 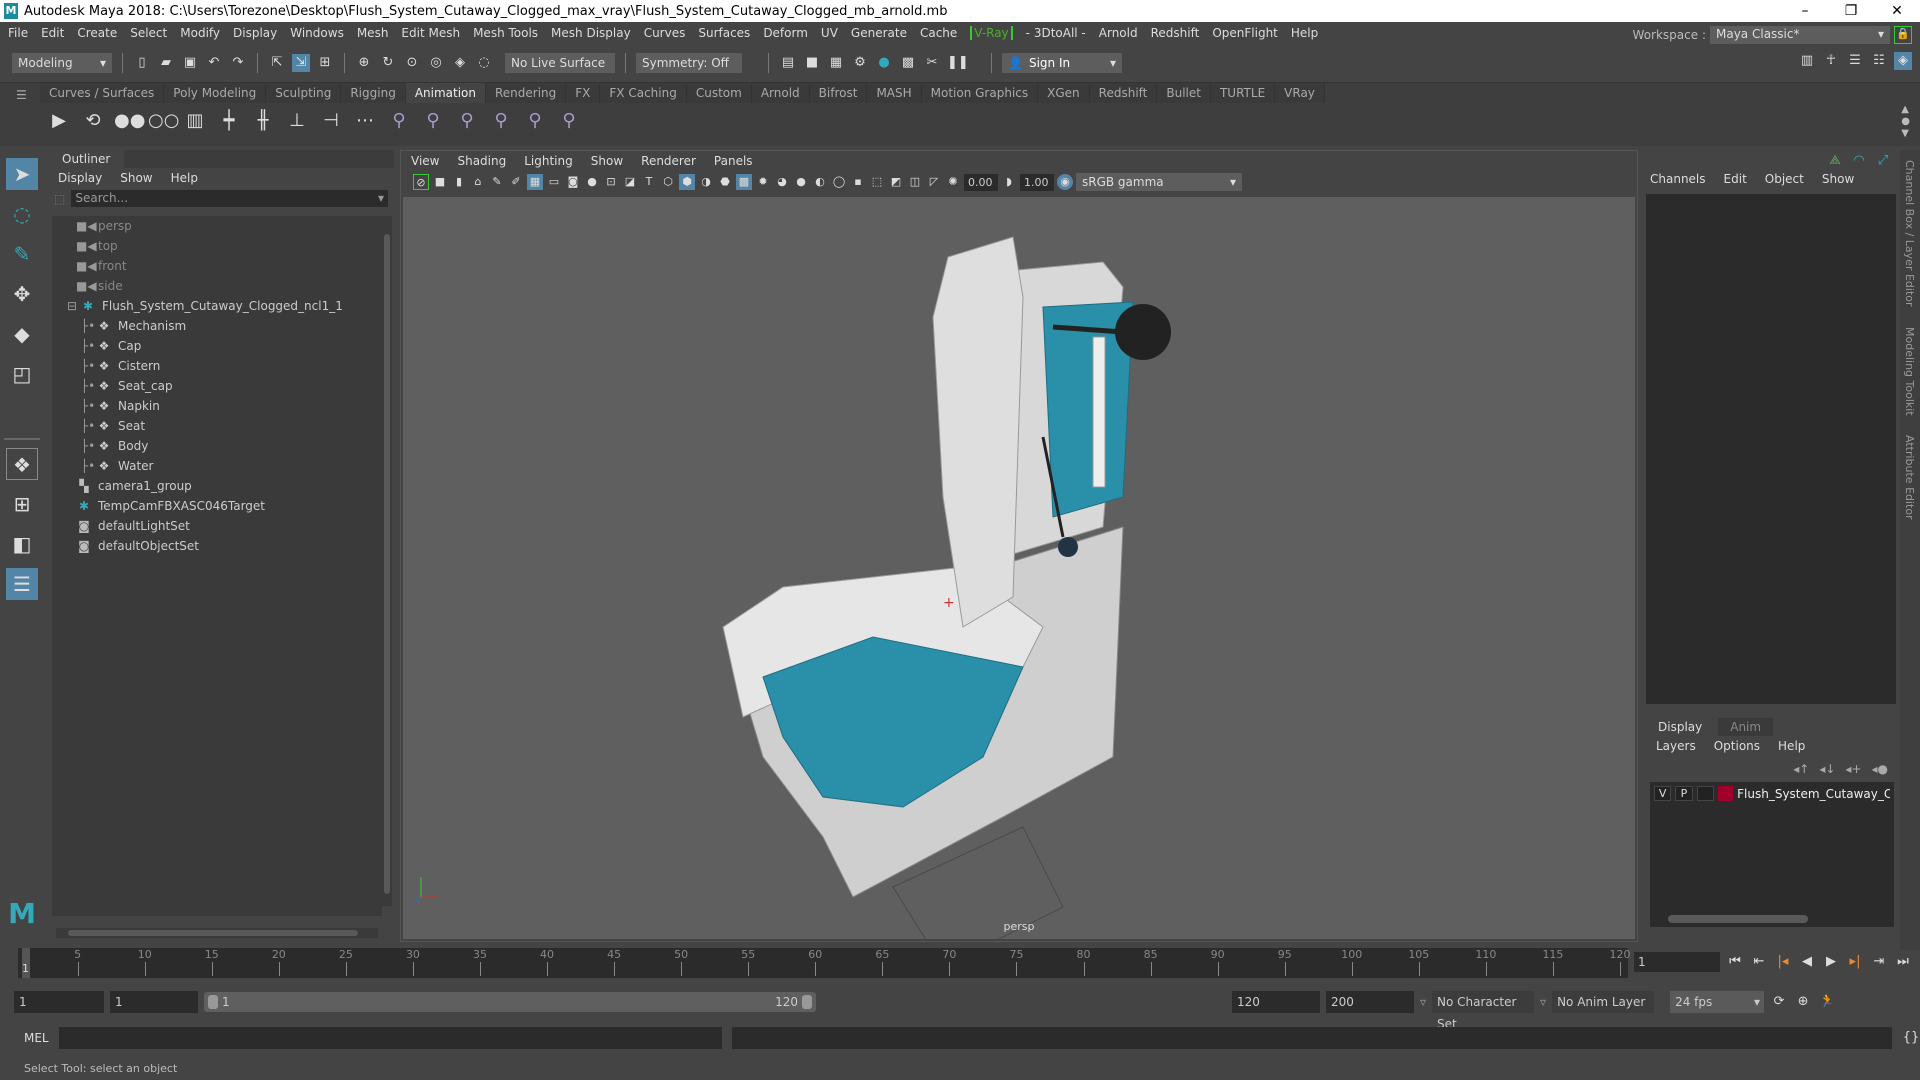 What do you see at coordinates (22, 464) in the screenshot?
I see `single-view-icon: ❖` at bounding box center [22, 464].